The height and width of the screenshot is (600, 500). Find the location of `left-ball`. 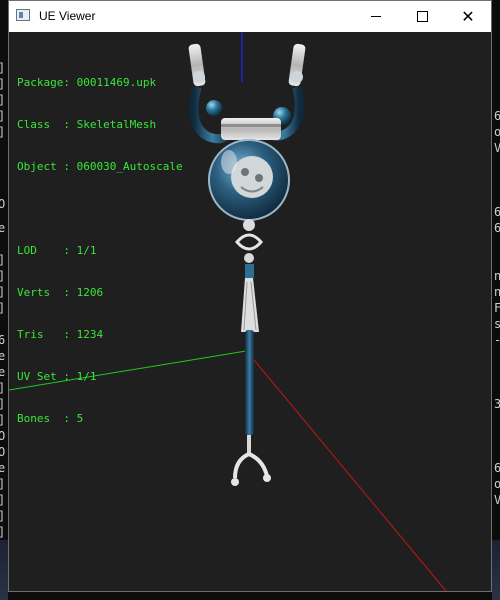

left-ball is located at coordinates (214, 108).